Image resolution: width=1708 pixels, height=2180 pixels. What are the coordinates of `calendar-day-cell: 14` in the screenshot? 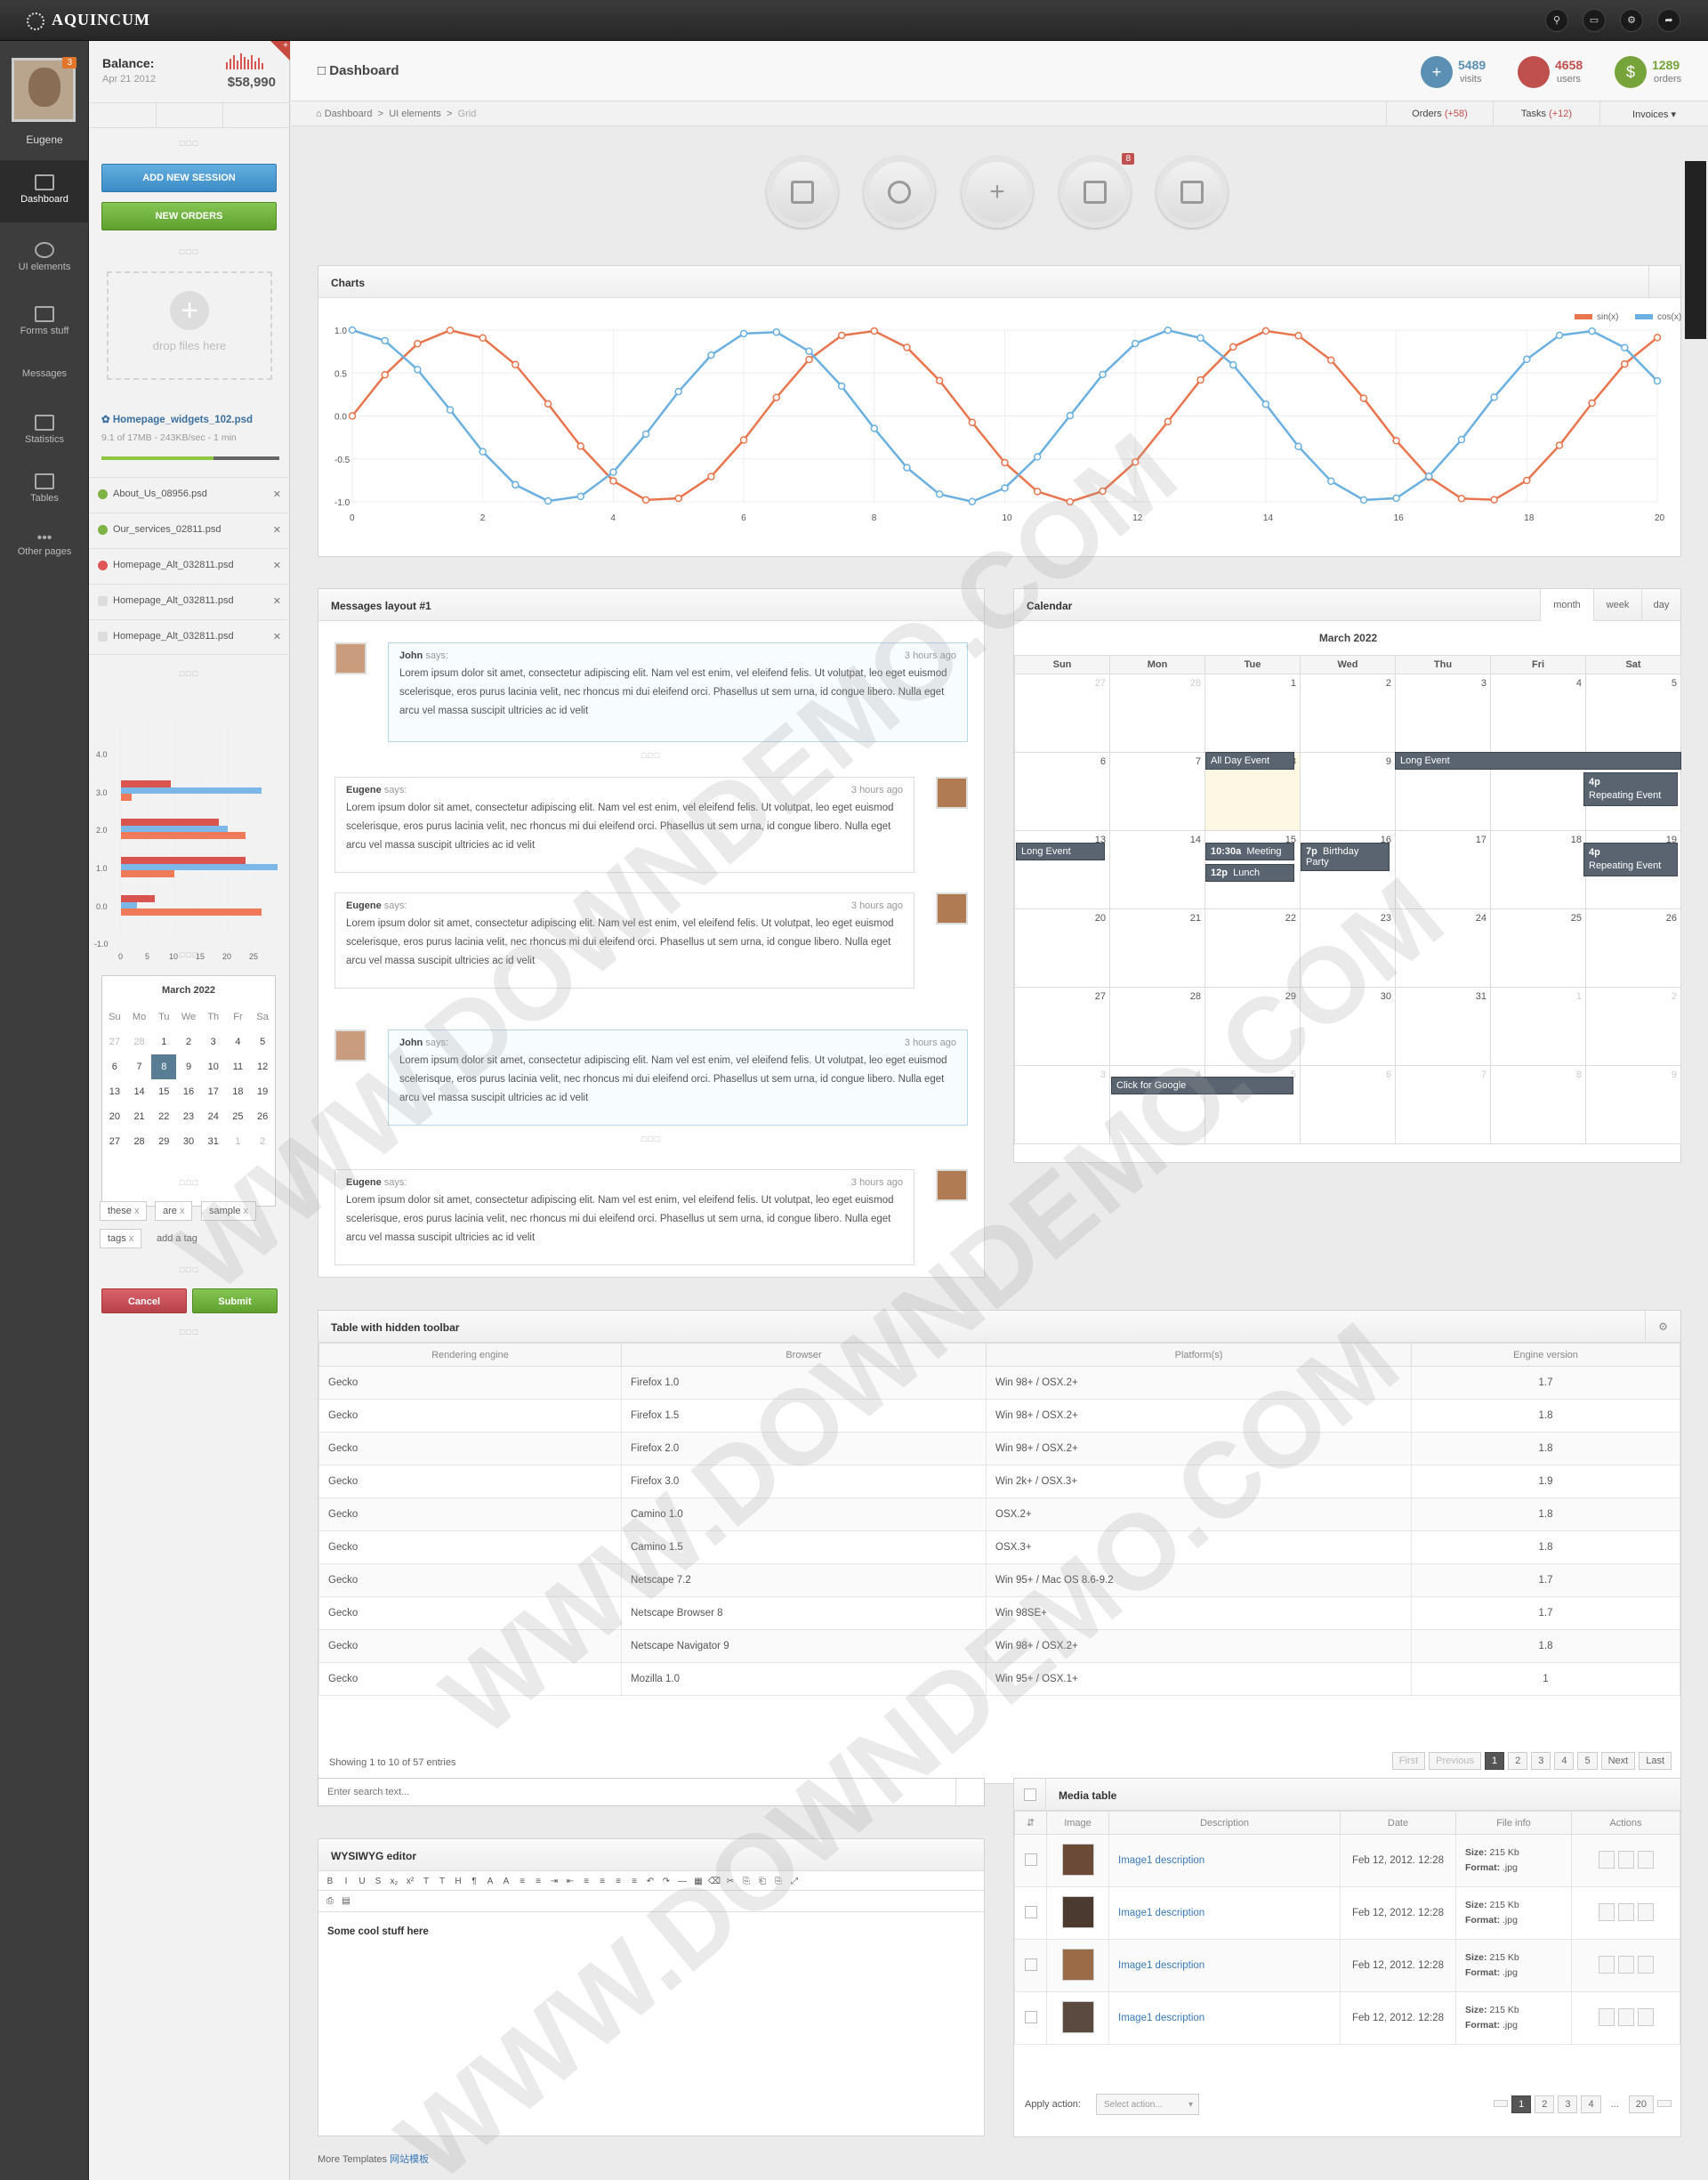 It's located at (1157, 870).